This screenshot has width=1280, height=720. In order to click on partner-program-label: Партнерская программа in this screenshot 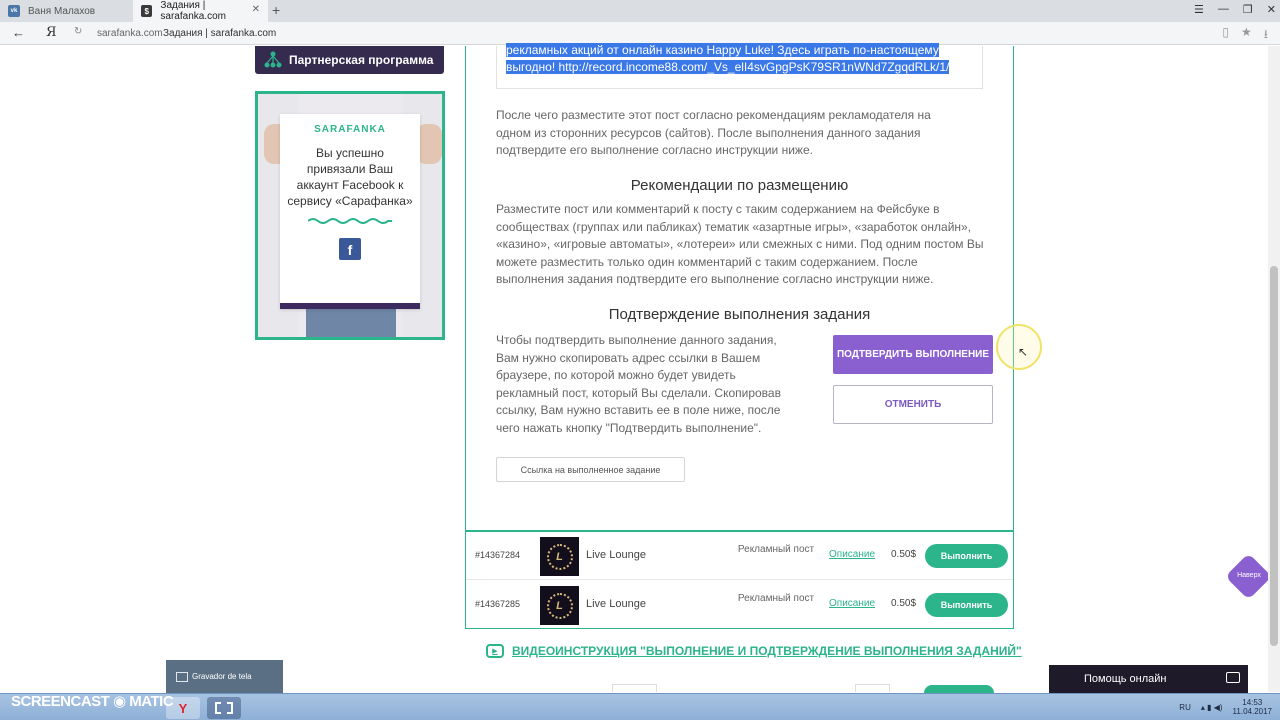, I will do `click(361, 60)`.